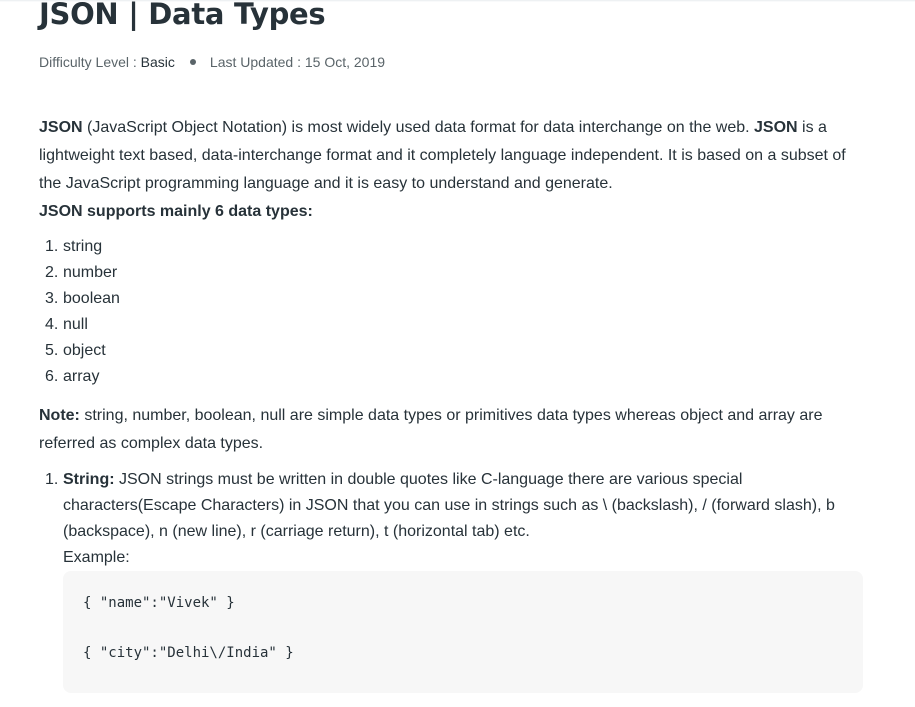 The width and height of the screenshot is (915, 707). I want to click on list-item: 5. object, so click(451, 351).